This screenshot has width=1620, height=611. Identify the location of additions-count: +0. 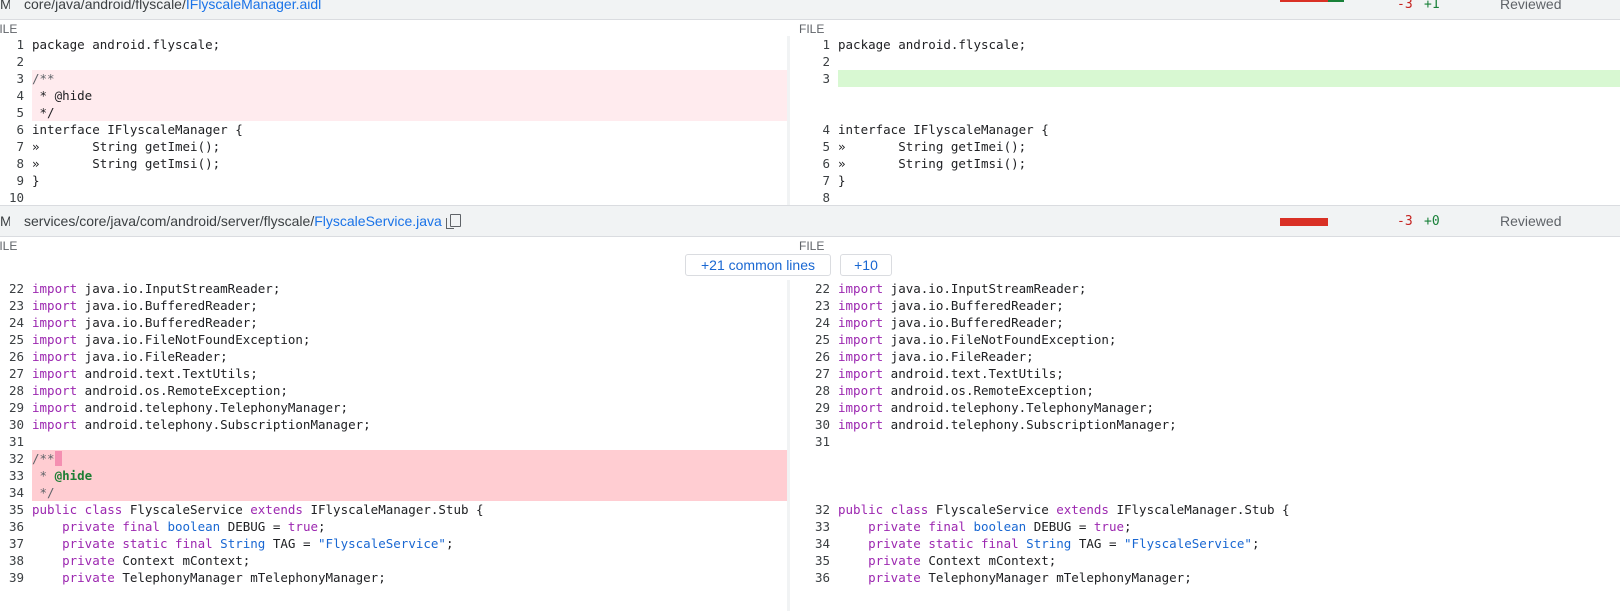
(1432, 221).